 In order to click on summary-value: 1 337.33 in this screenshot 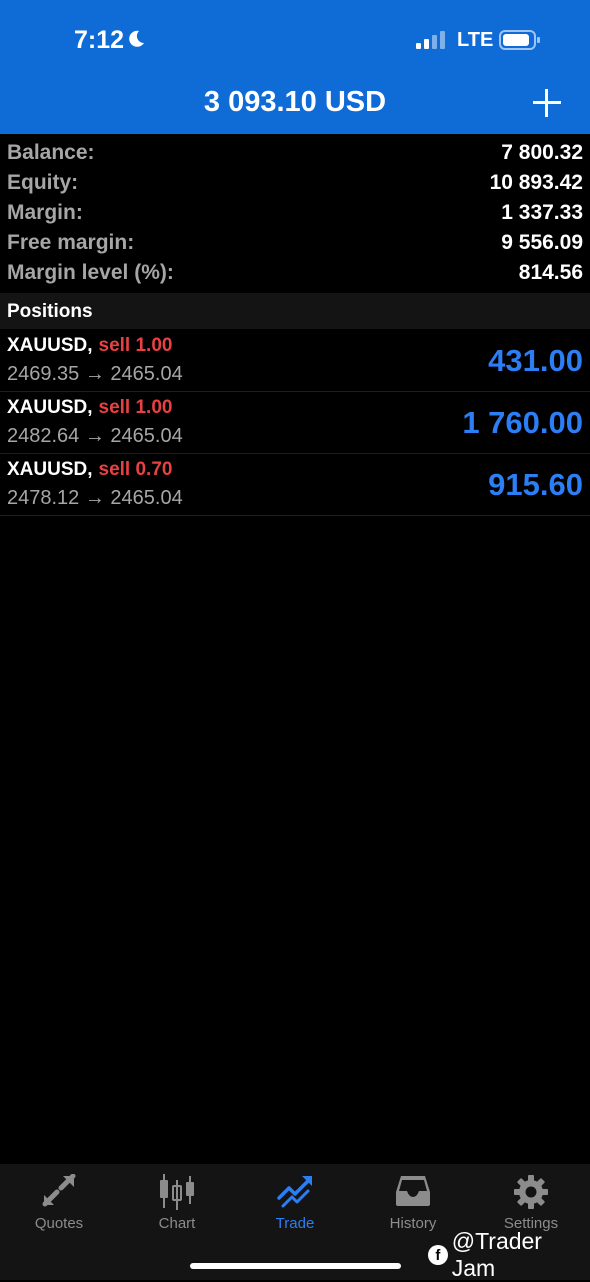, I will do `click(542, 212)`.